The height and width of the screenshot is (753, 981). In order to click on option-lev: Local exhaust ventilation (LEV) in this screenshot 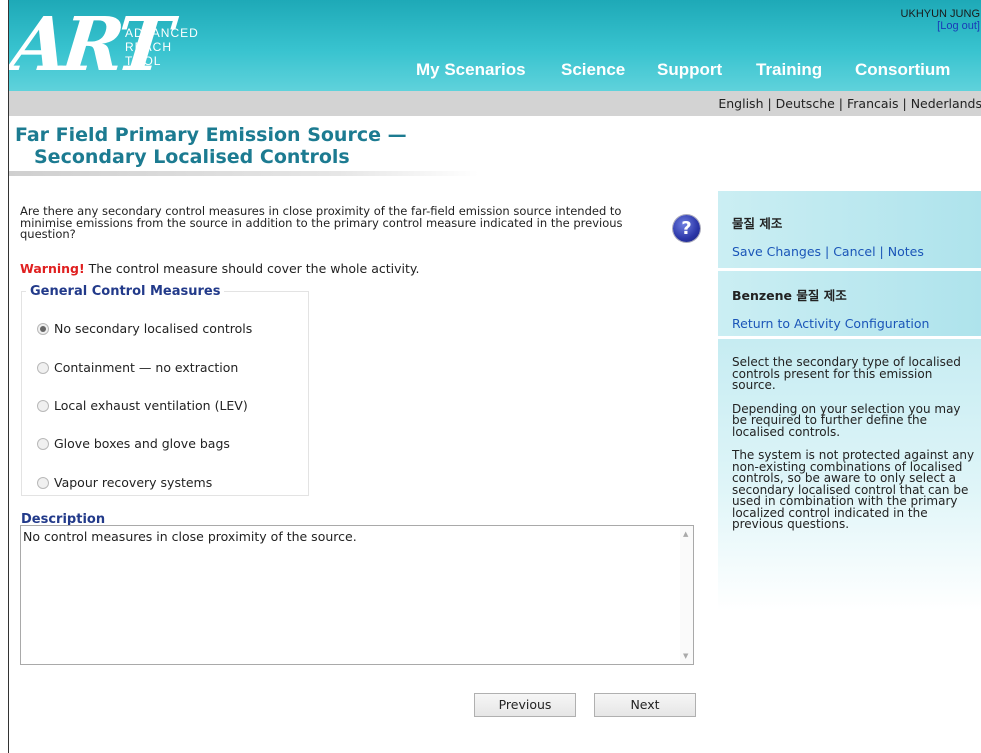, I will do `click(142, 405)`.